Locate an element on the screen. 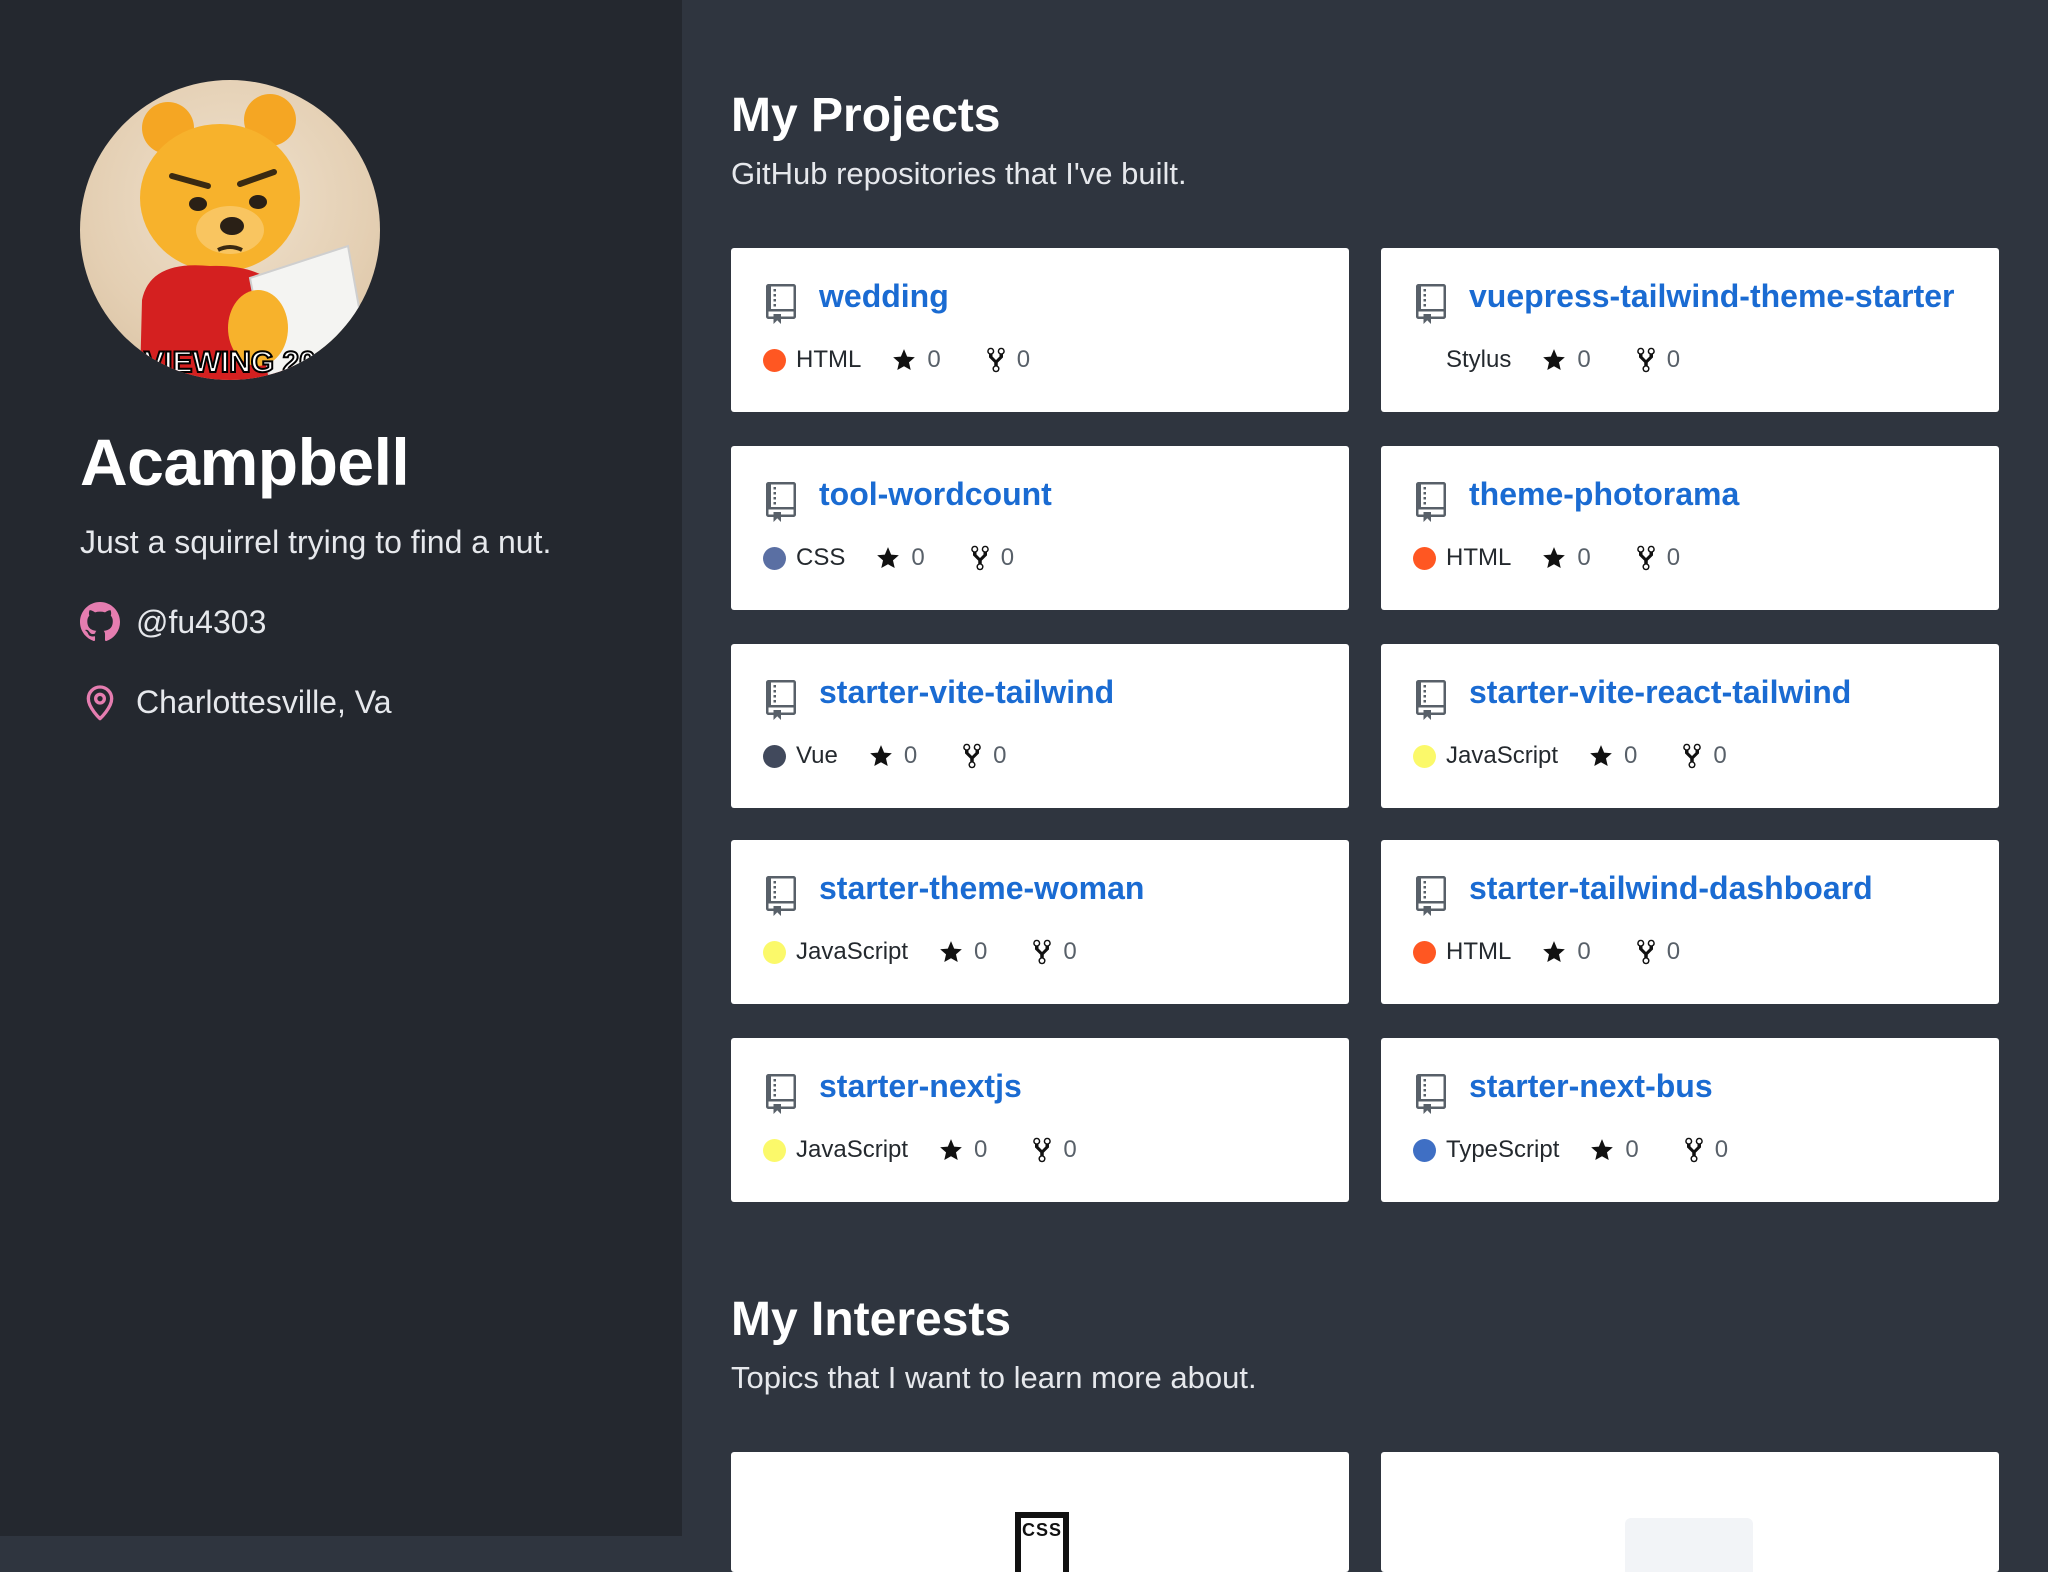  repo-name-link: tool-wordcount is located at coordinates (935, 494).